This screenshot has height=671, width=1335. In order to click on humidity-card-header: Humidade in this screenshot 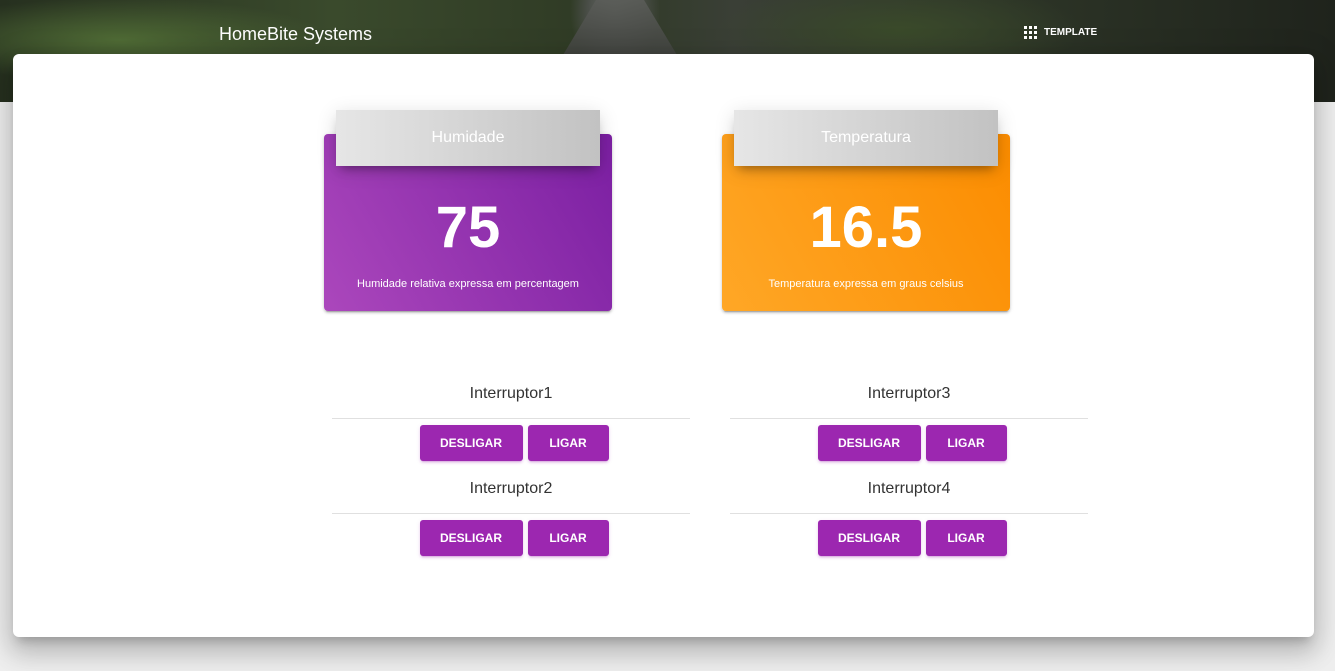, I will do `click(468, 138)`.